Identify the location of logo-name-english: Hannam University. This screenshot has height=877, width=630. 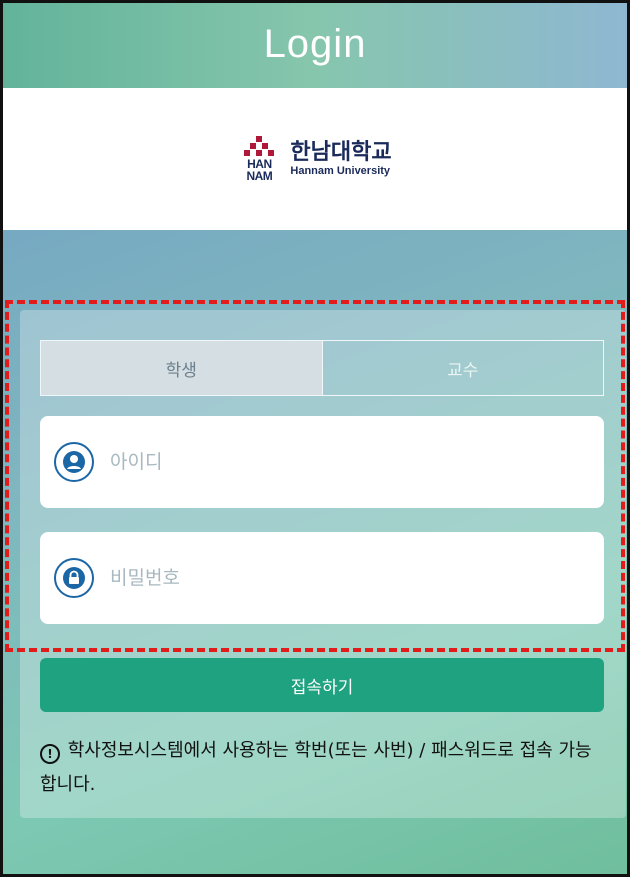
(340, 171).